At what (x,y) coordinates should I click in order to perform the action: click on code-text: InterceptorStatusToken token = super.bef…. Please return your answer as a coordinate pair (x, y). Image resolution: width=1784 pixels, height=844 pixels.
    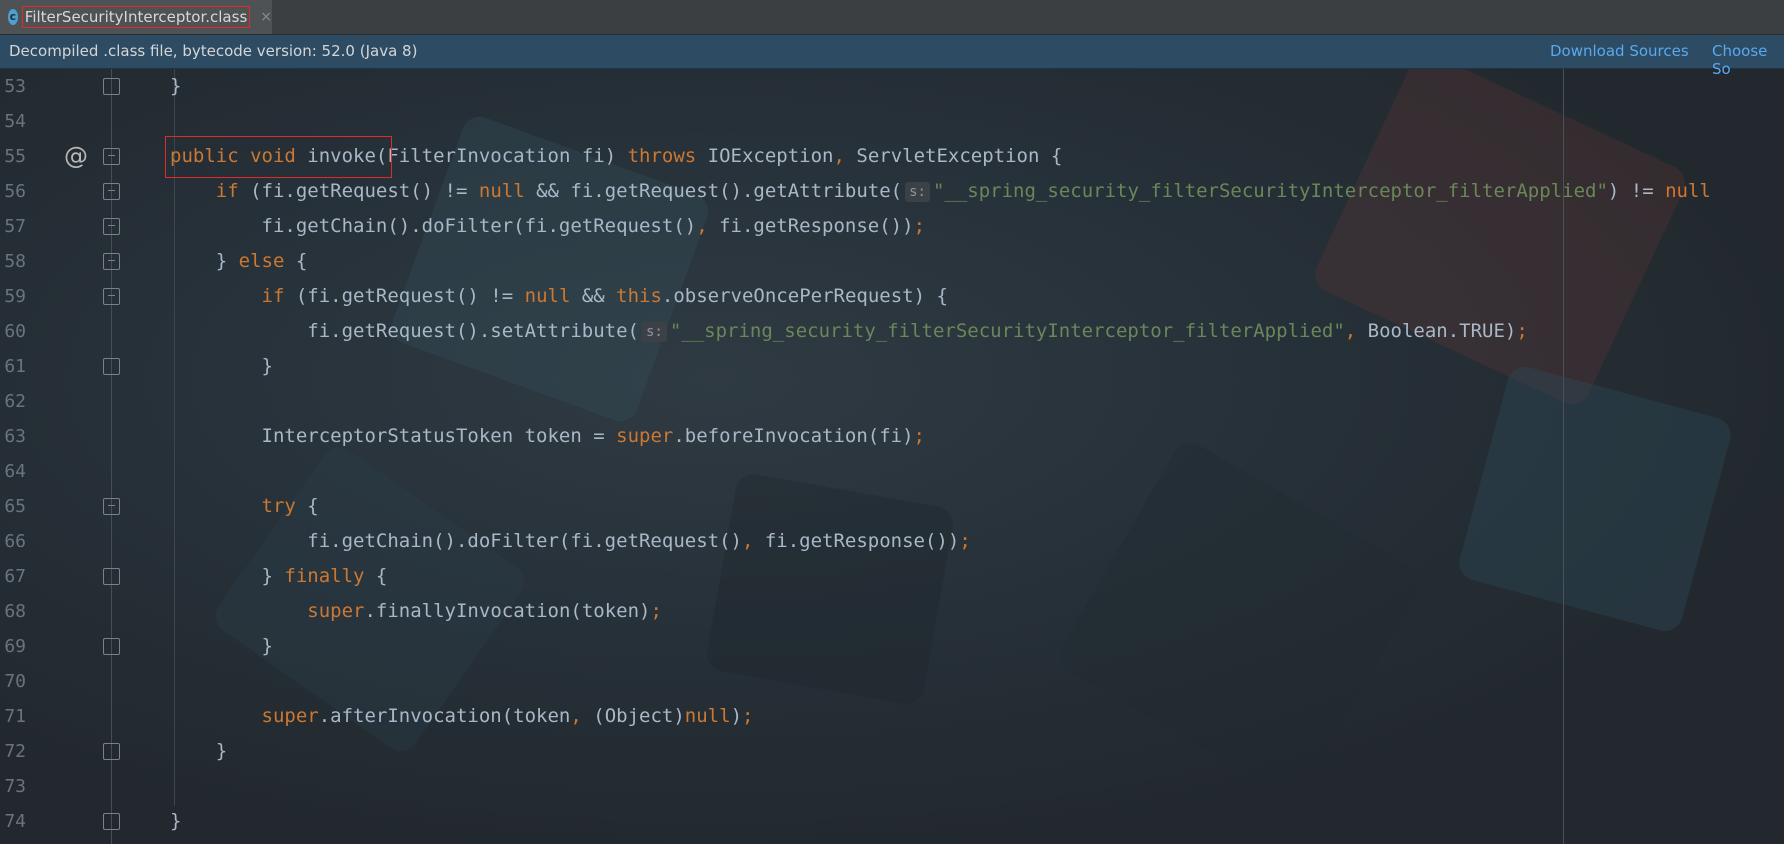
    Looking at the image, I should click on (548, 436).